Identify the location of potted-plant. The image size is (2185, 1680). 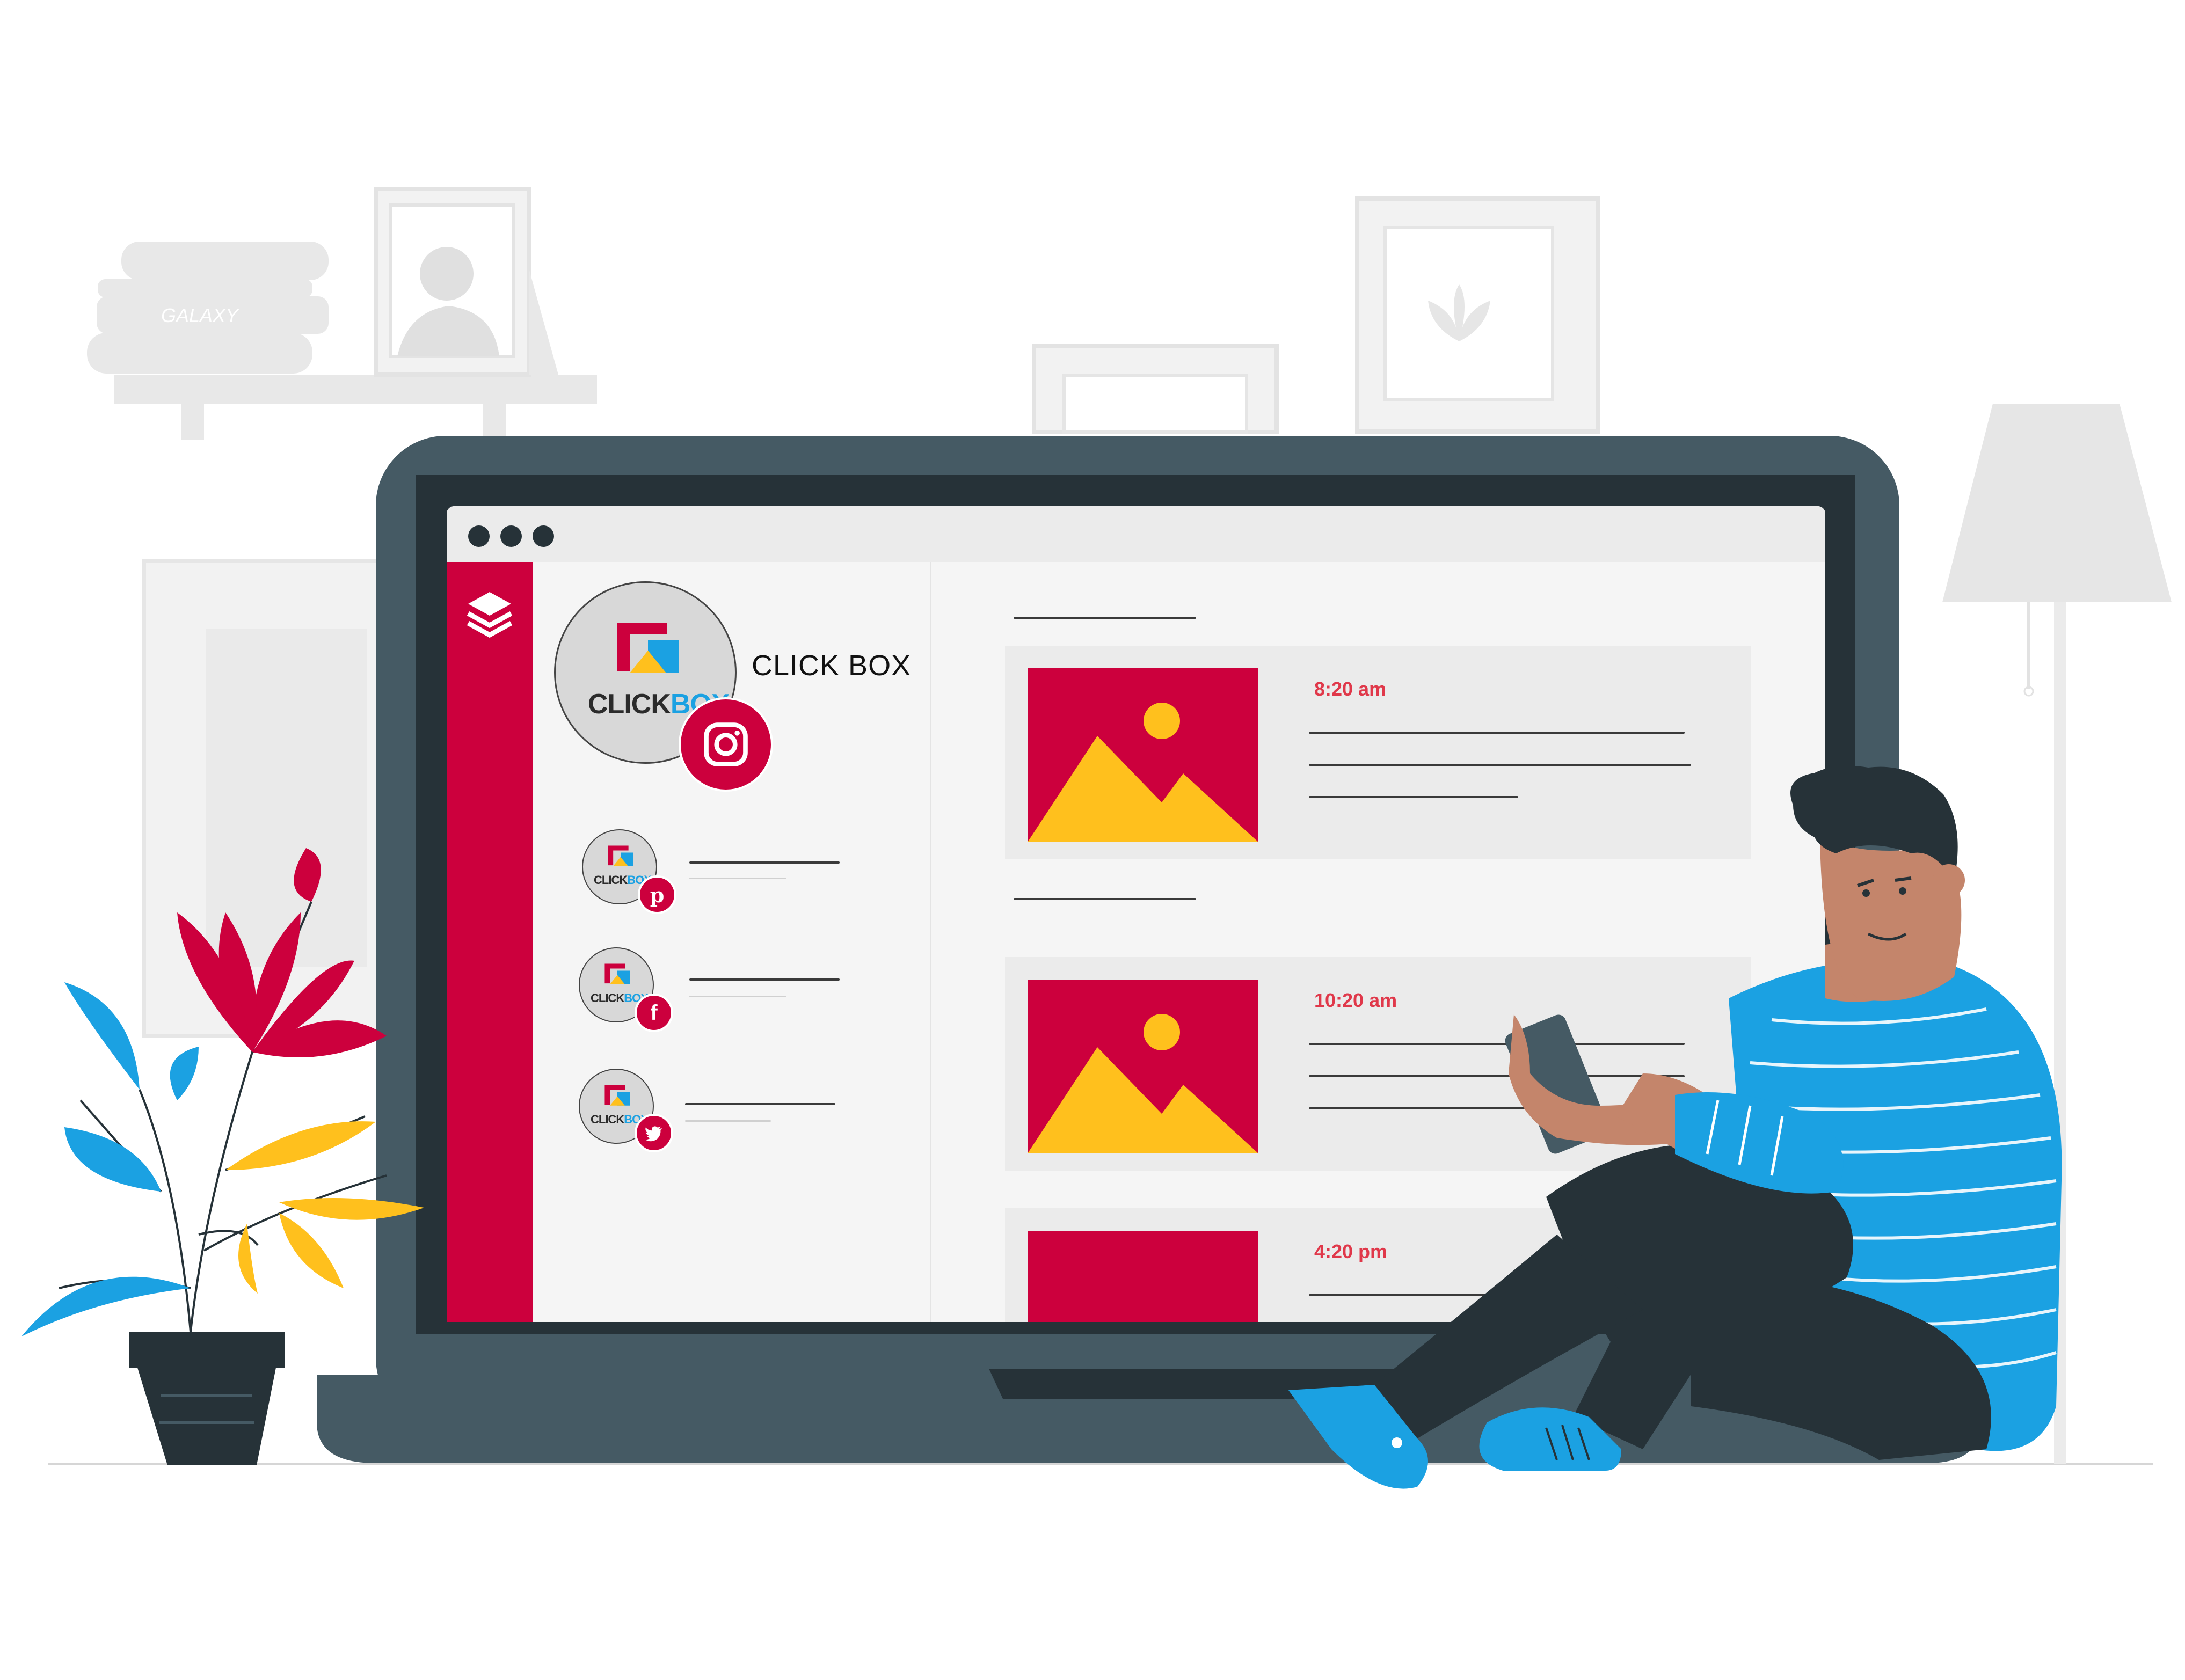
(222, 1156).